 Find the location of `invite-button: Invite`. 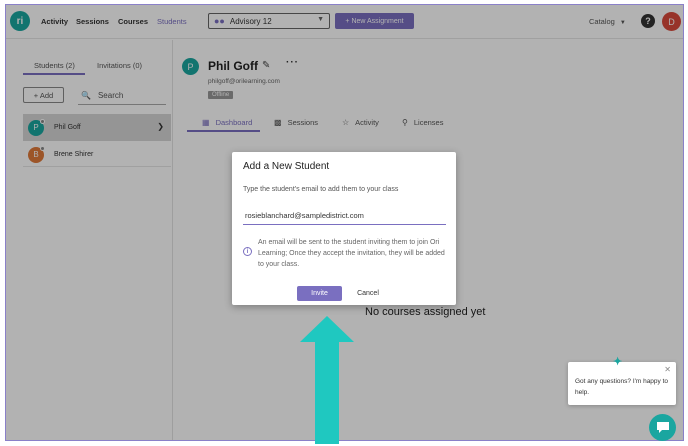

invite-button: Invite is located at coordinates (319, 293).